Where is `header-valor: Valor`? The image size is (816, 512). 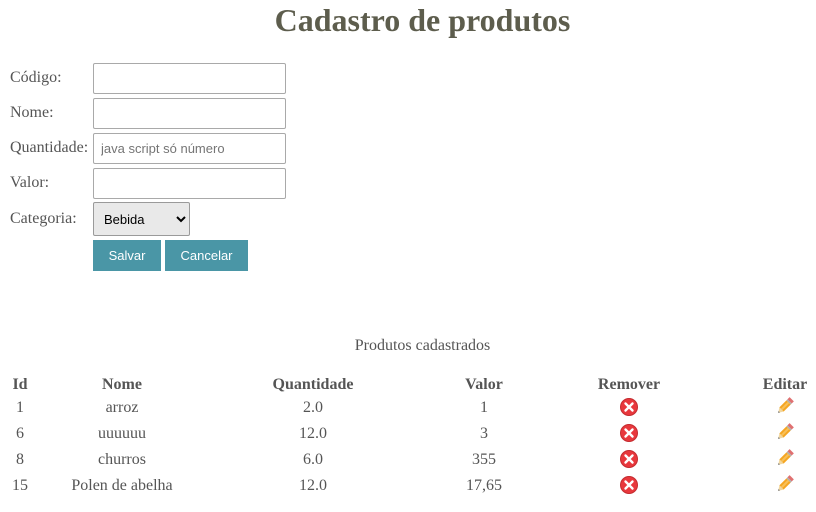
header-valor: Valor is located at coordinates (484, 384).